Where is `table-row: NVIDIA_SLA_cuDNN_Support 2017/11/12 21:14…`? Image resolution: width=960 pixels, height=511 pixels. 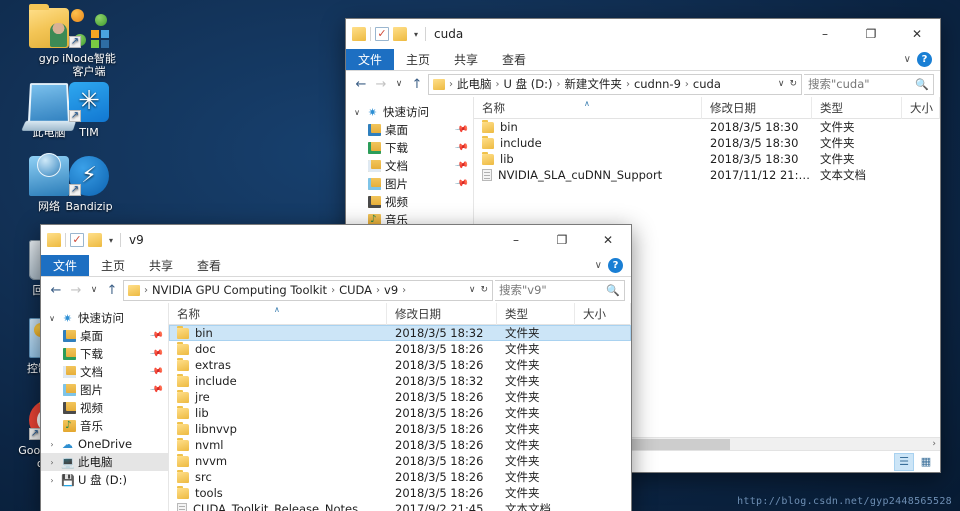 table-row: NVIDIA_SLA_cuDNN_Support 2017/11/12 21:14… is located at coordinates (707, 175).